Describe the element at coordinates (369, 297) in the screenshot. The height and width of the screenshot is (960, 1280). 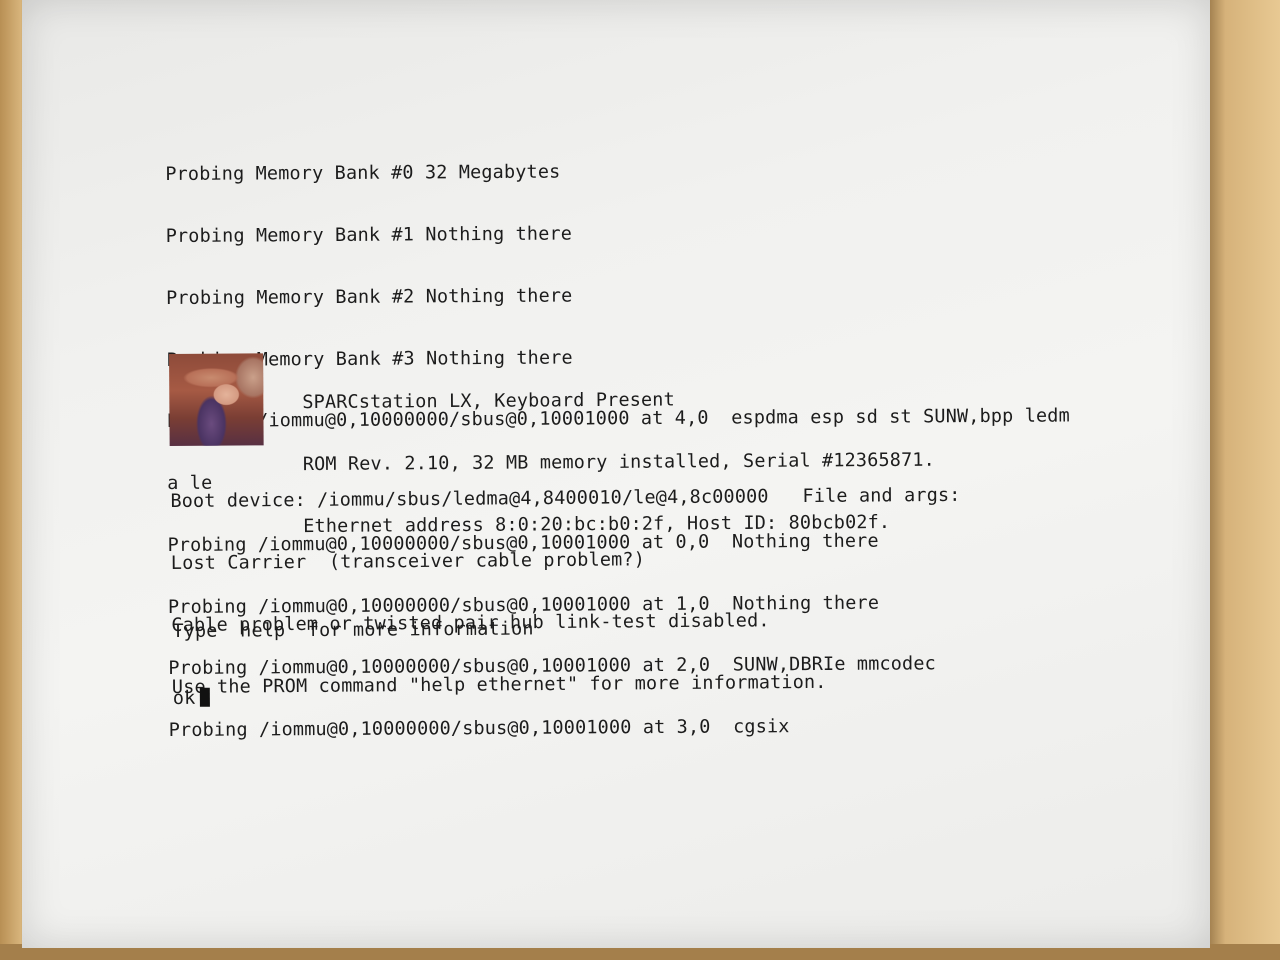
I see `console-line: Probing Memory Bank #2 Nothing there` at that location.